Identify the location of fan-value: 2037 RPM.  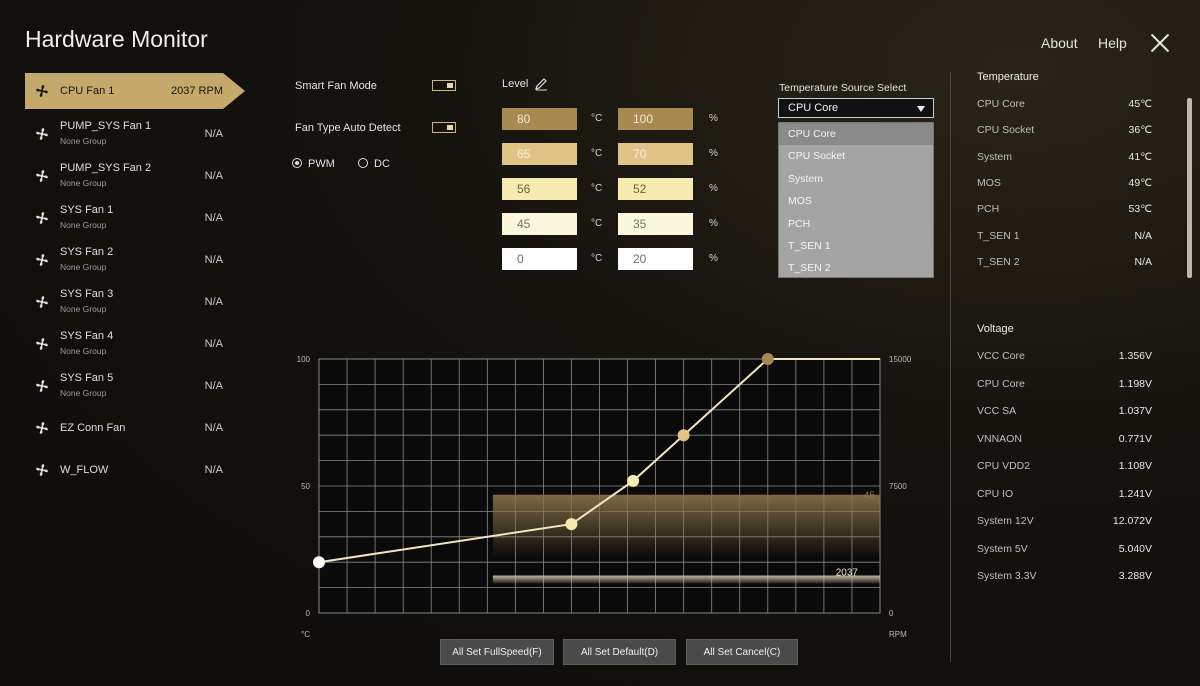
(197, 91).